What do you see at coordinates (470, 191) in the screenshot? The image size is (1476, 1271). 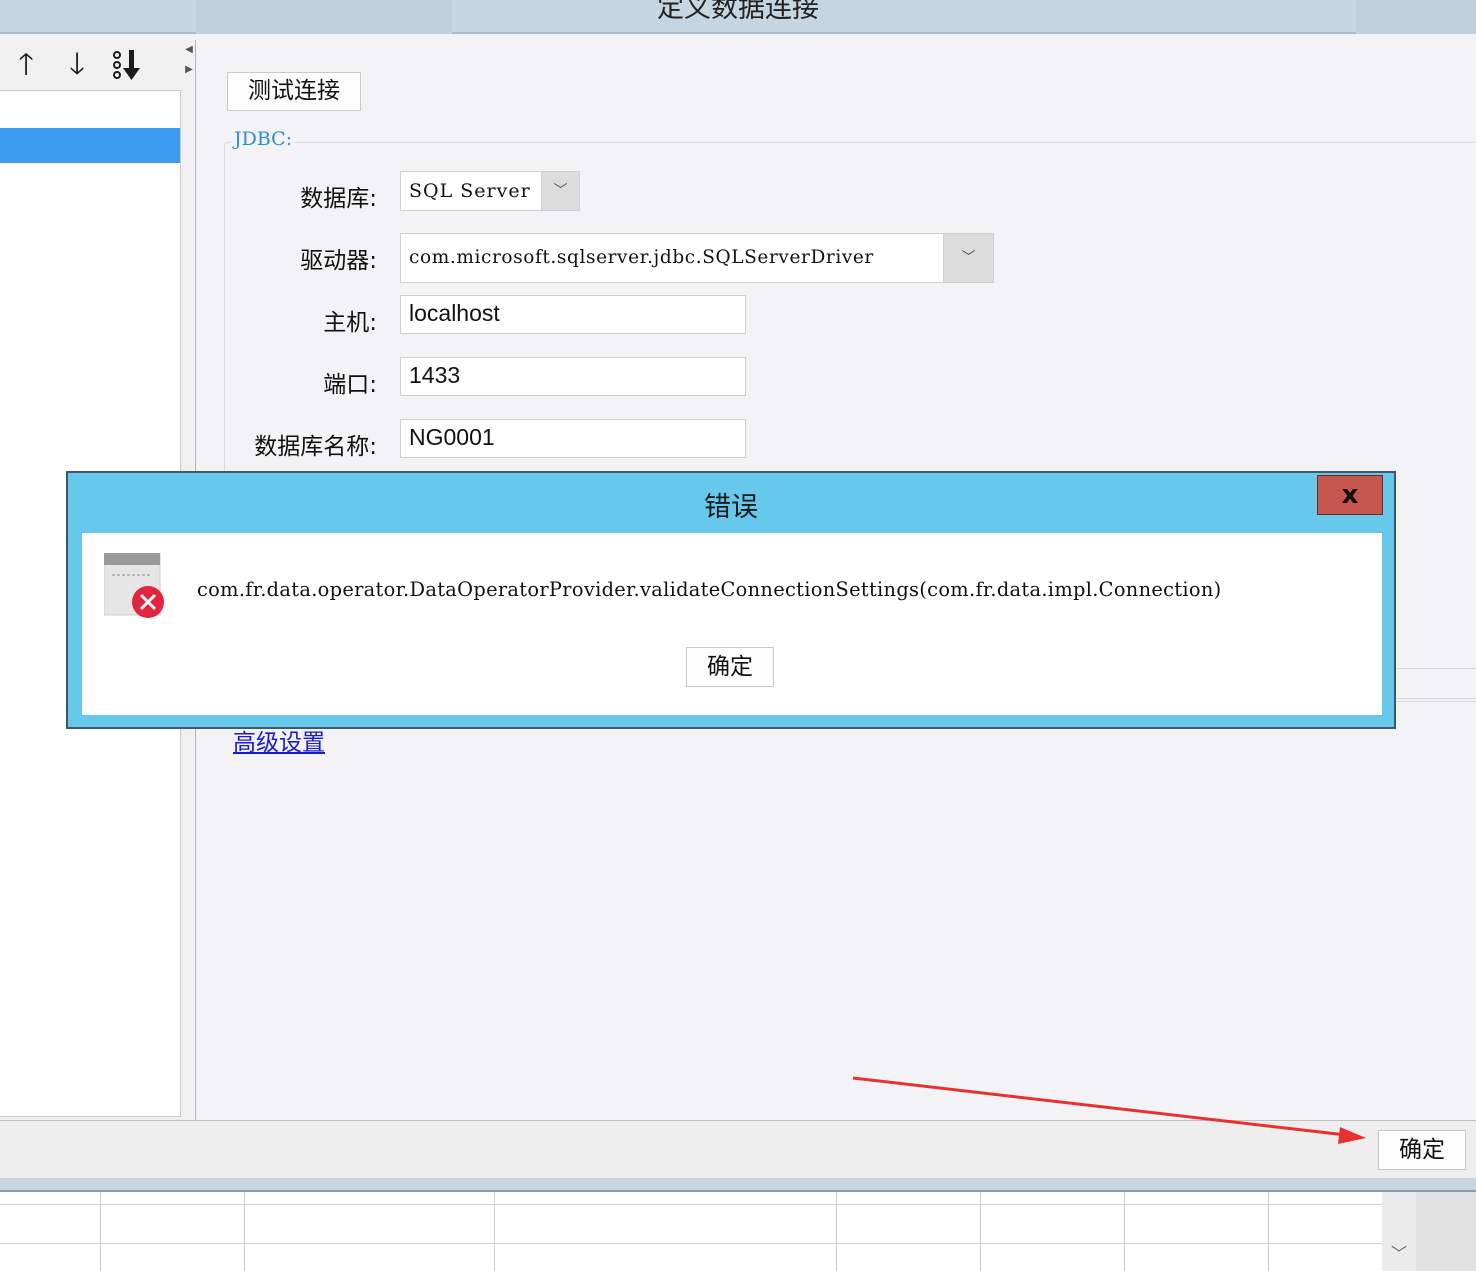 I see `database-value: SQL Server` at bounding box center [470, 191].